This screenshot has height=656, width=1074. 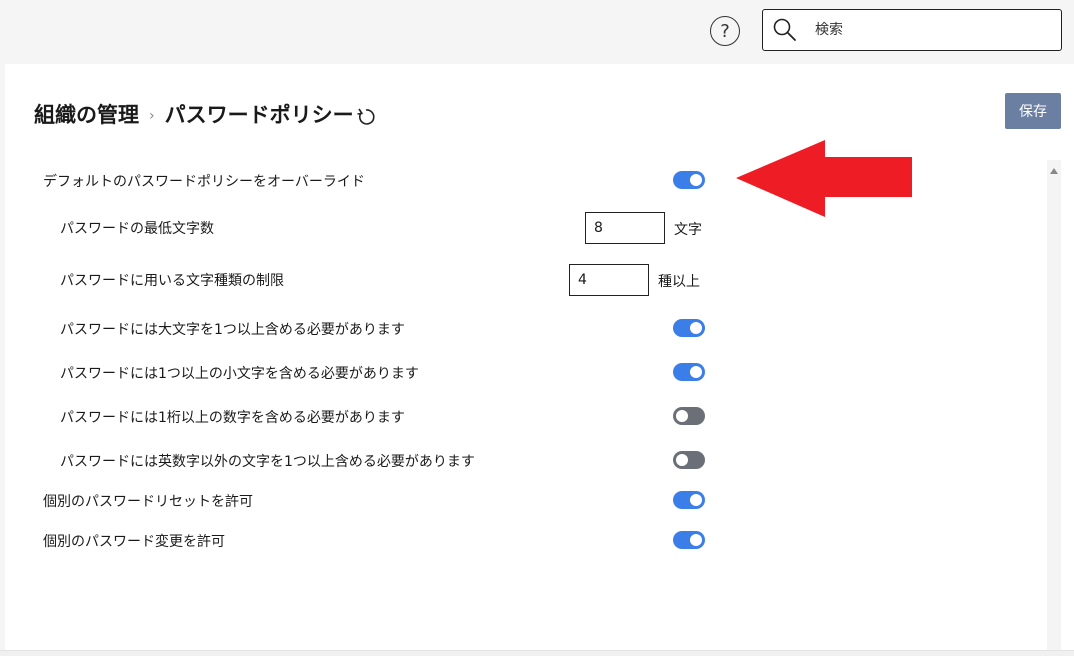 I want to click on unit-label: 種以上, so click(x=679, y=282).